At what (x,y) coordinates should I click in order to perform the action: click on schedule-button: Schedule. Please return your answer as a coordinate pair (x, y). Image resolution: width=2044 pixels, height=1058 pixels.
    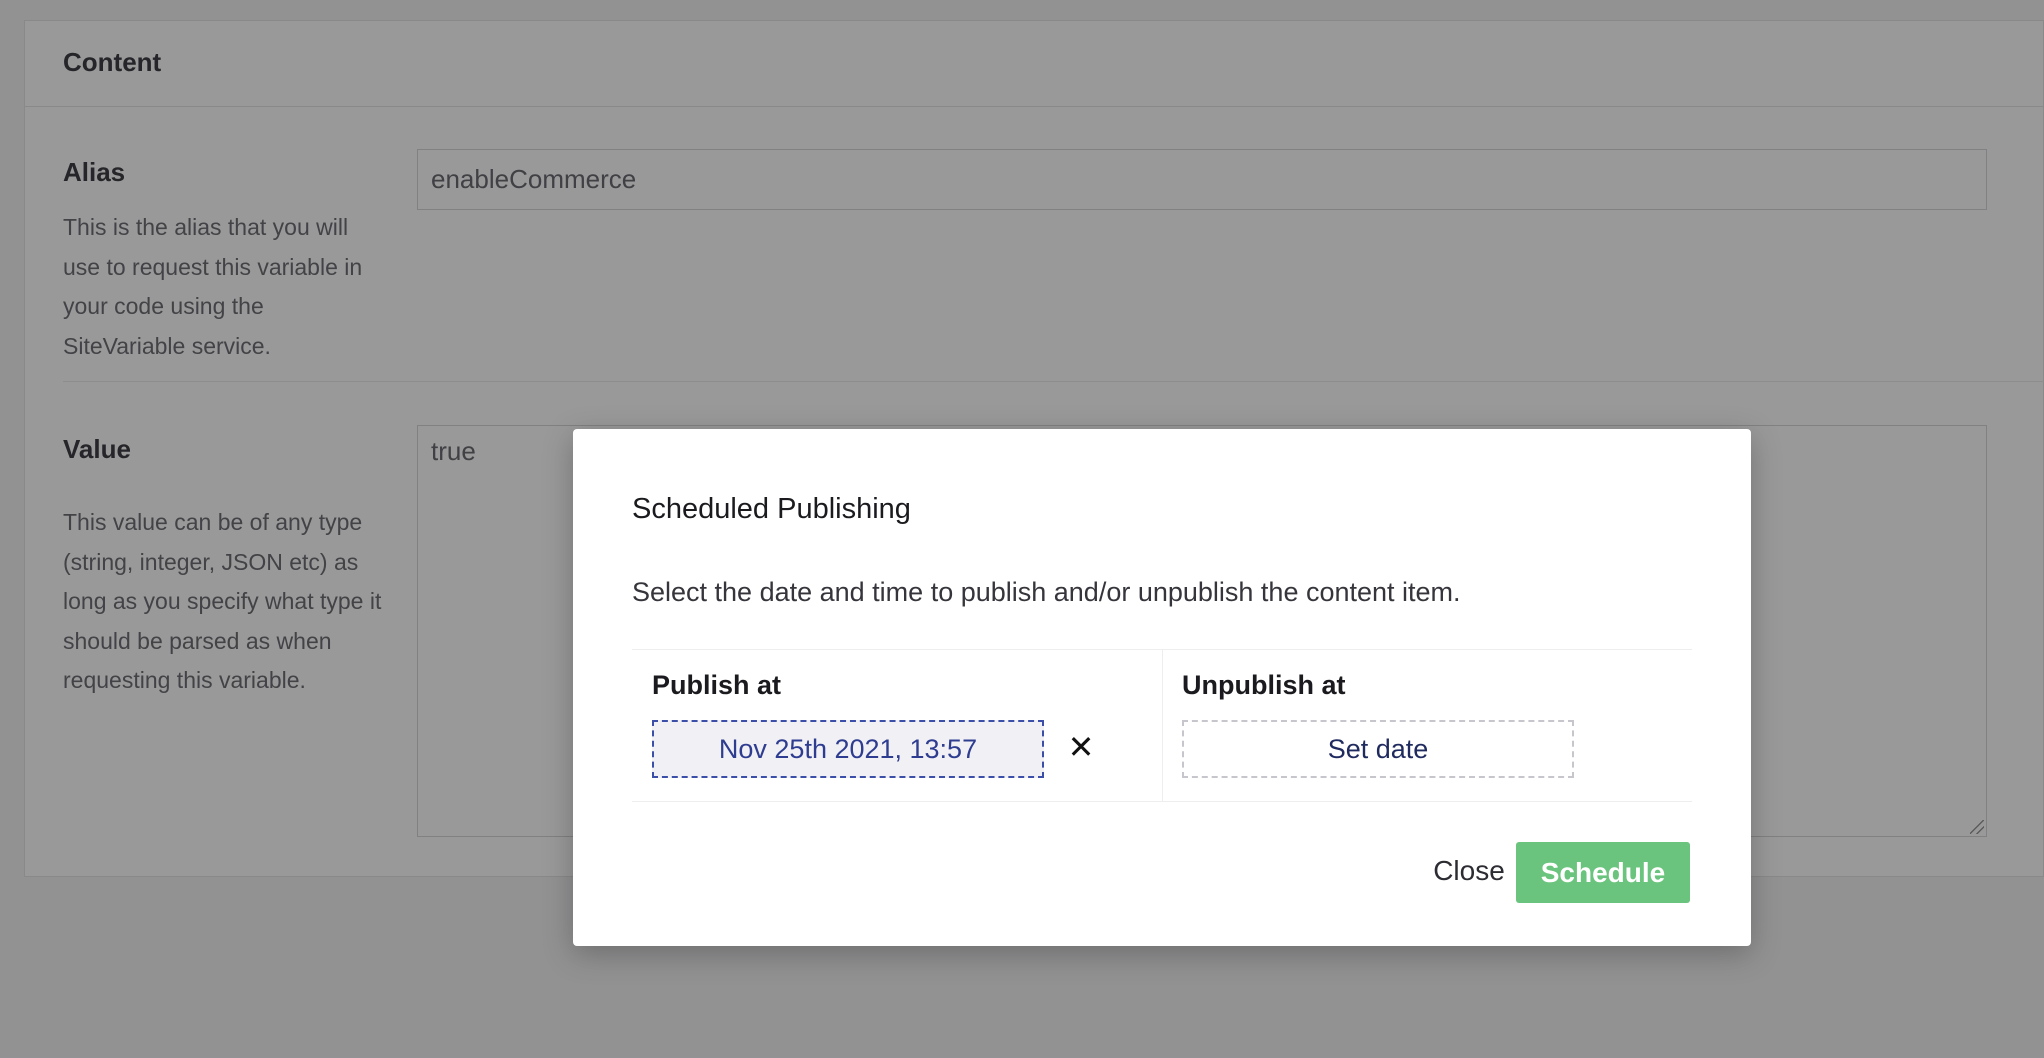
    Looking at the image, I should click on (1603, 872).